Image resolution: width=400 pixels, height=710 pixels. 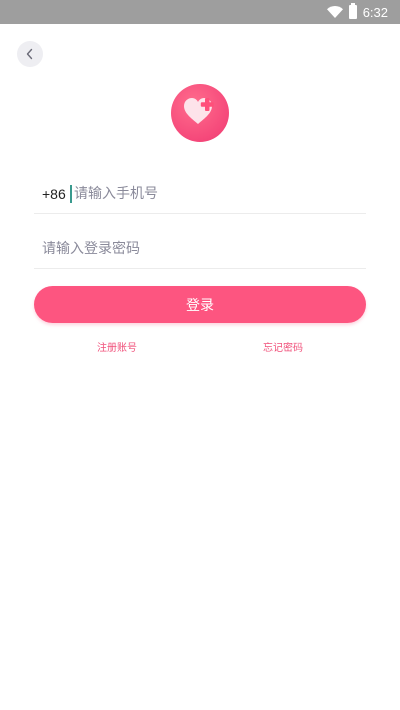 What do you see at coordinates (200, 304) in the screenshot?
I see `login-button: 登录` at bounding box center [200, 304].